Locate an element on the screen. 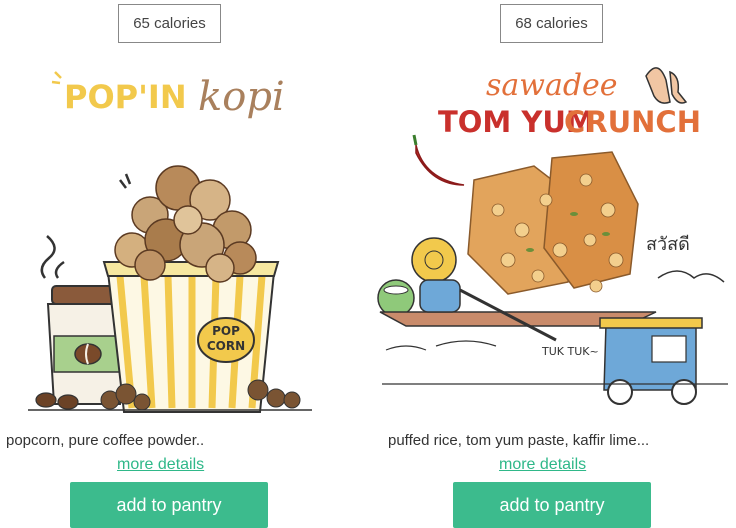 This screenshot has height=528, width=736. brand-word-crunch: CRUNCH is located at coordinates (632, 122).